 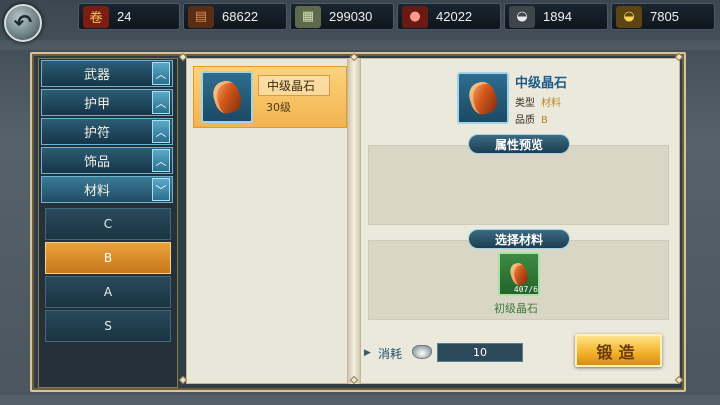 I want to click on resource-gold: ◒ 7805, so click(x=663, y=16).